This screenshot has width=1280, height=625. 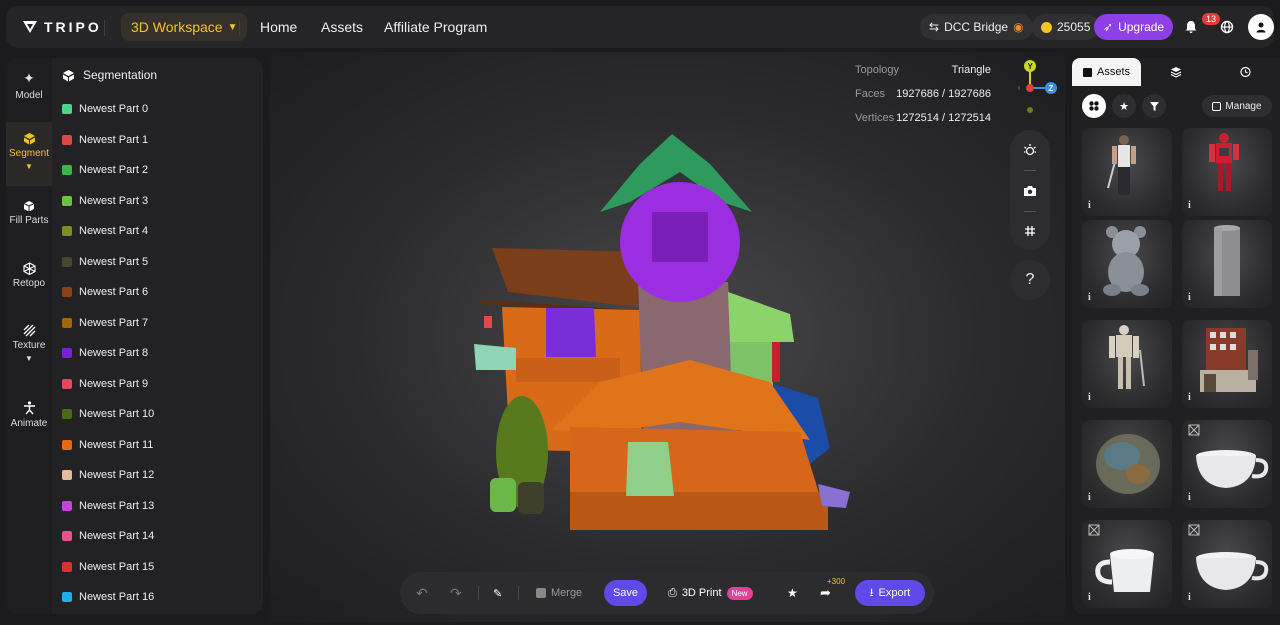 What do you see at coordinates (29, 358) in the screenshot?
I see `caret-down-icon: ▼` at bounding box center [29, 358].